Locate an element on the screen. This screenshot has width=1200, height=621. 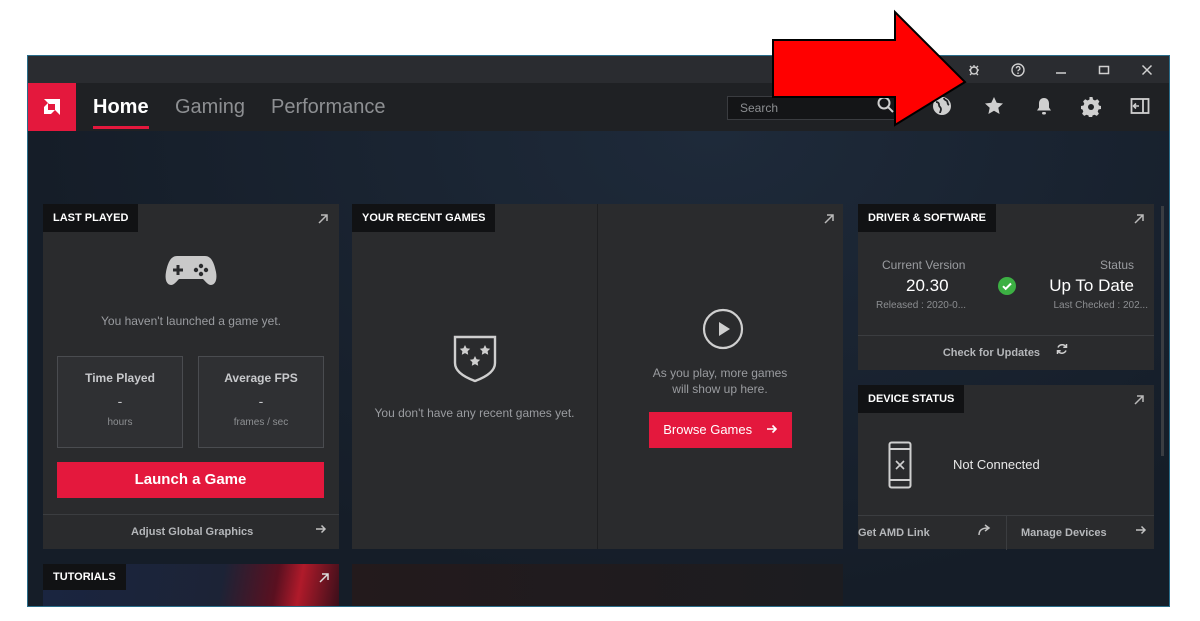
annotation-arrow is located at coordinates (869, 68).